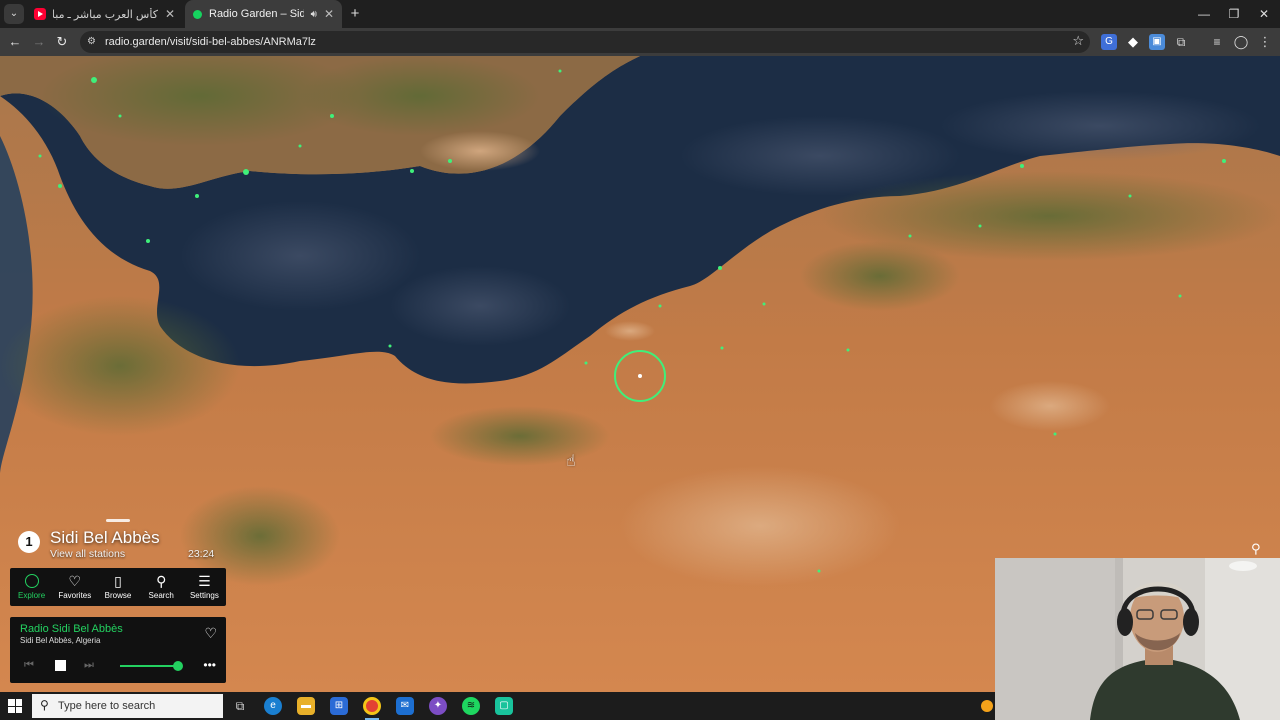 The image size is (1280, 720). I want to click on forward-button: →, so click(39, 42).